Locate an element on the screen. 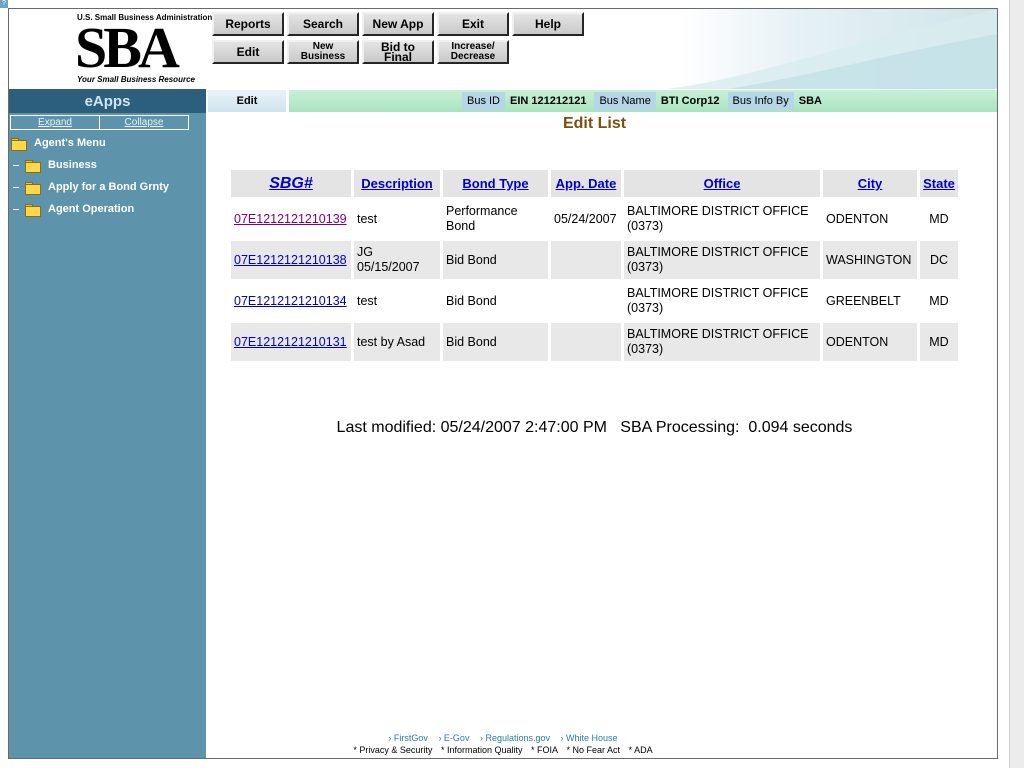 This screenshot has width=1024, height=768. sort-state-link: State is located at coordinates (939, 183).